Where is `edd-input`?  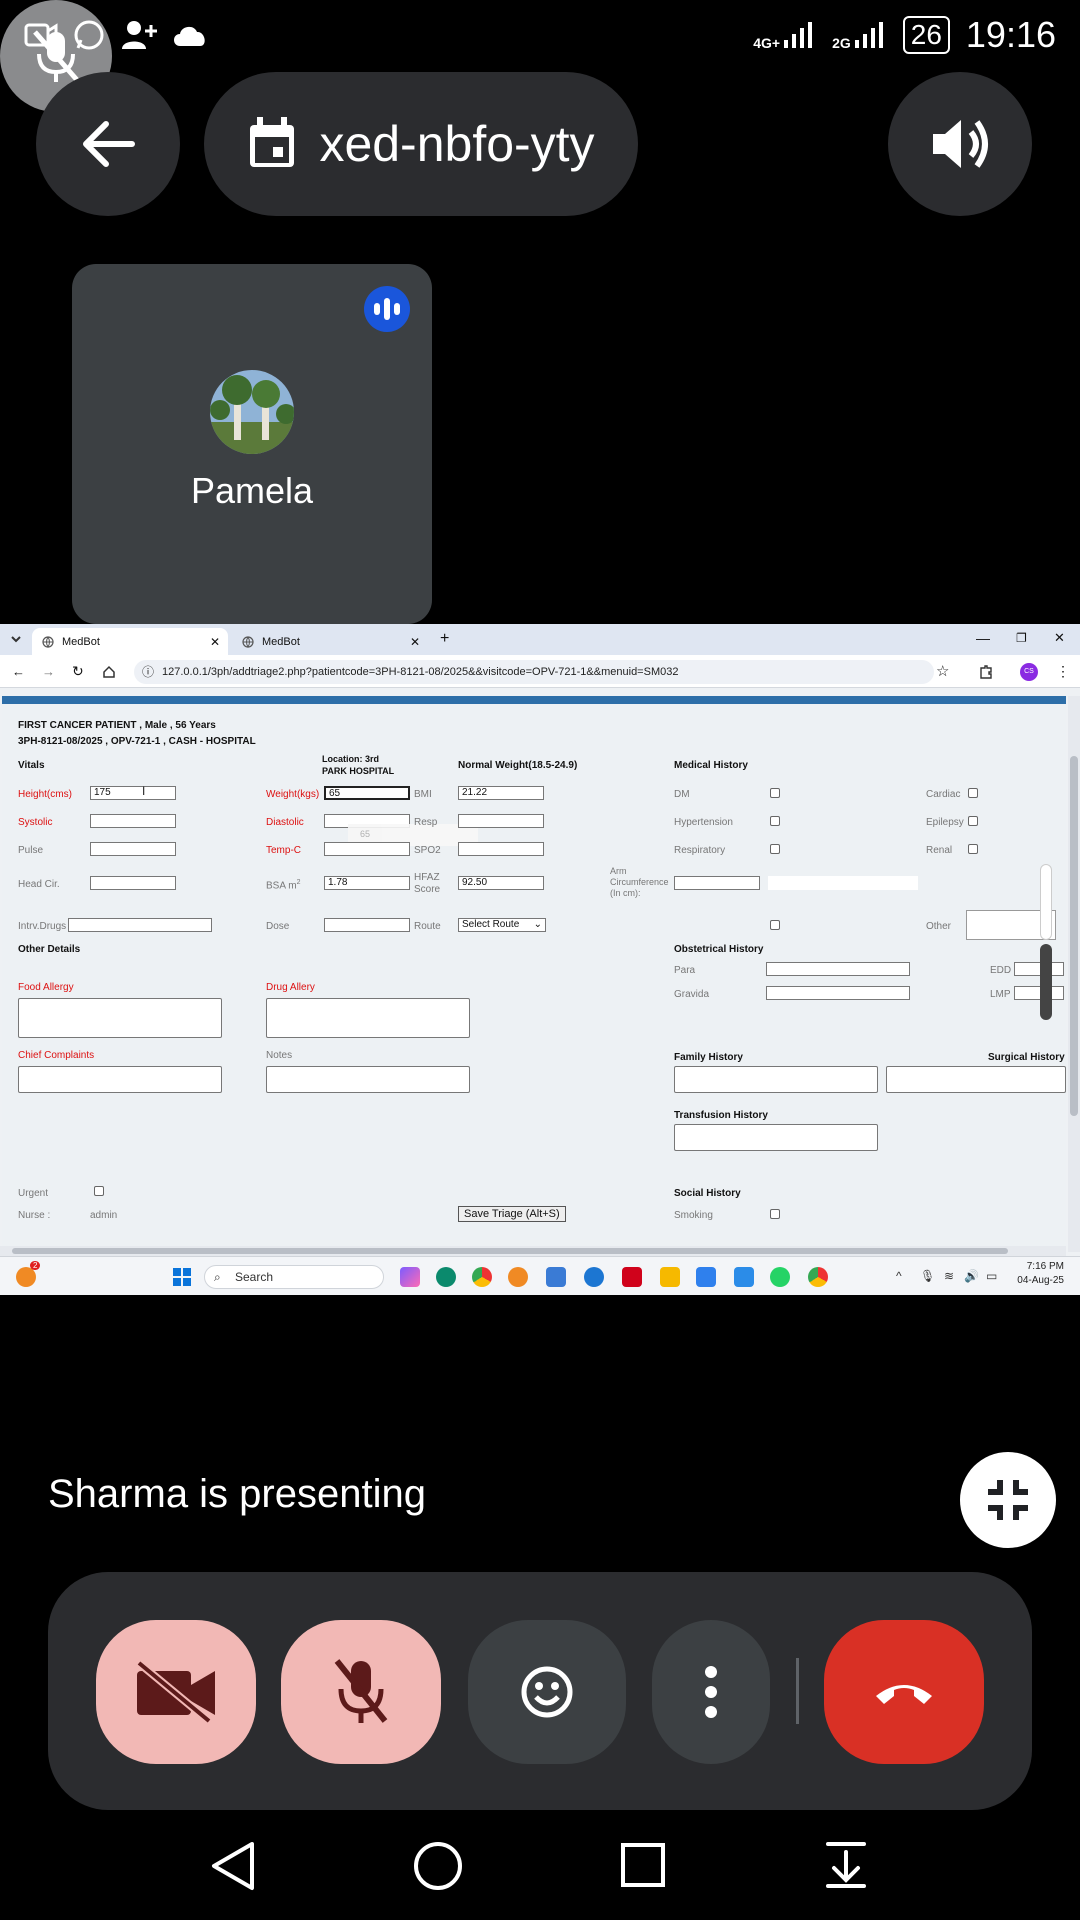
edd-input is located at coordinates (1039, 969).